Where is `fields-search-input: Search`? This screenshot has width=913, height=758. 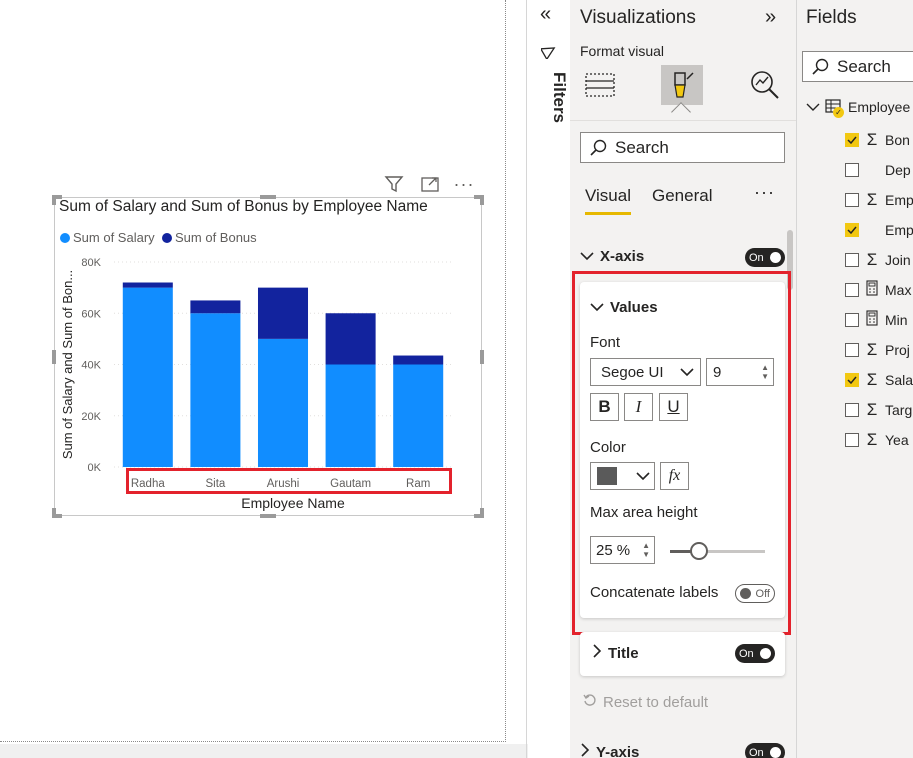 fields-search-input: Search is located at coordinates (857, 66).